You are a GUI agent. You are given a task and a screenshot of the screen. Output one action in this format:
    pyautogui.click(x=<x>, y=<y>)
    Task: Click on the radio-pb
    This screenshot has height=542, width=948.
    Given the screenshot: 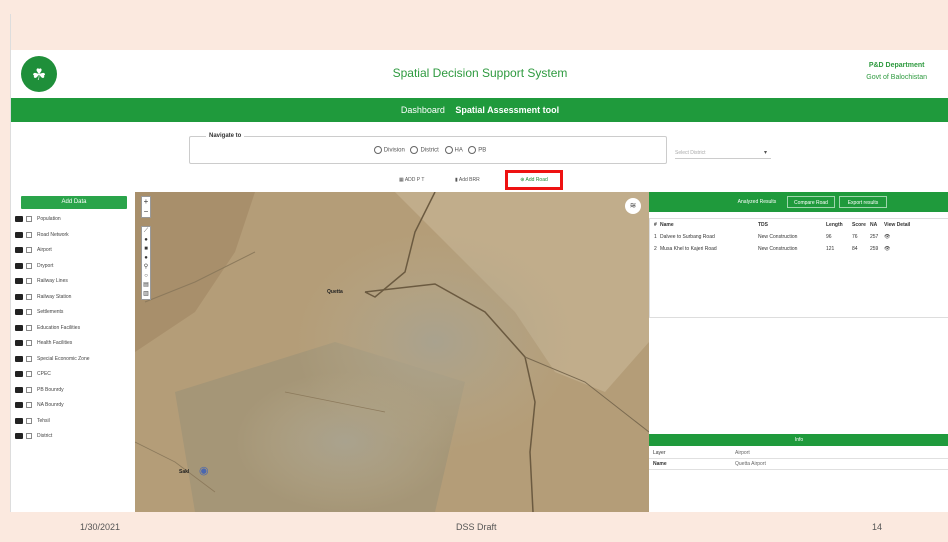 What is the action you would take?
    pyautogui.click(x=472, y=150)
    